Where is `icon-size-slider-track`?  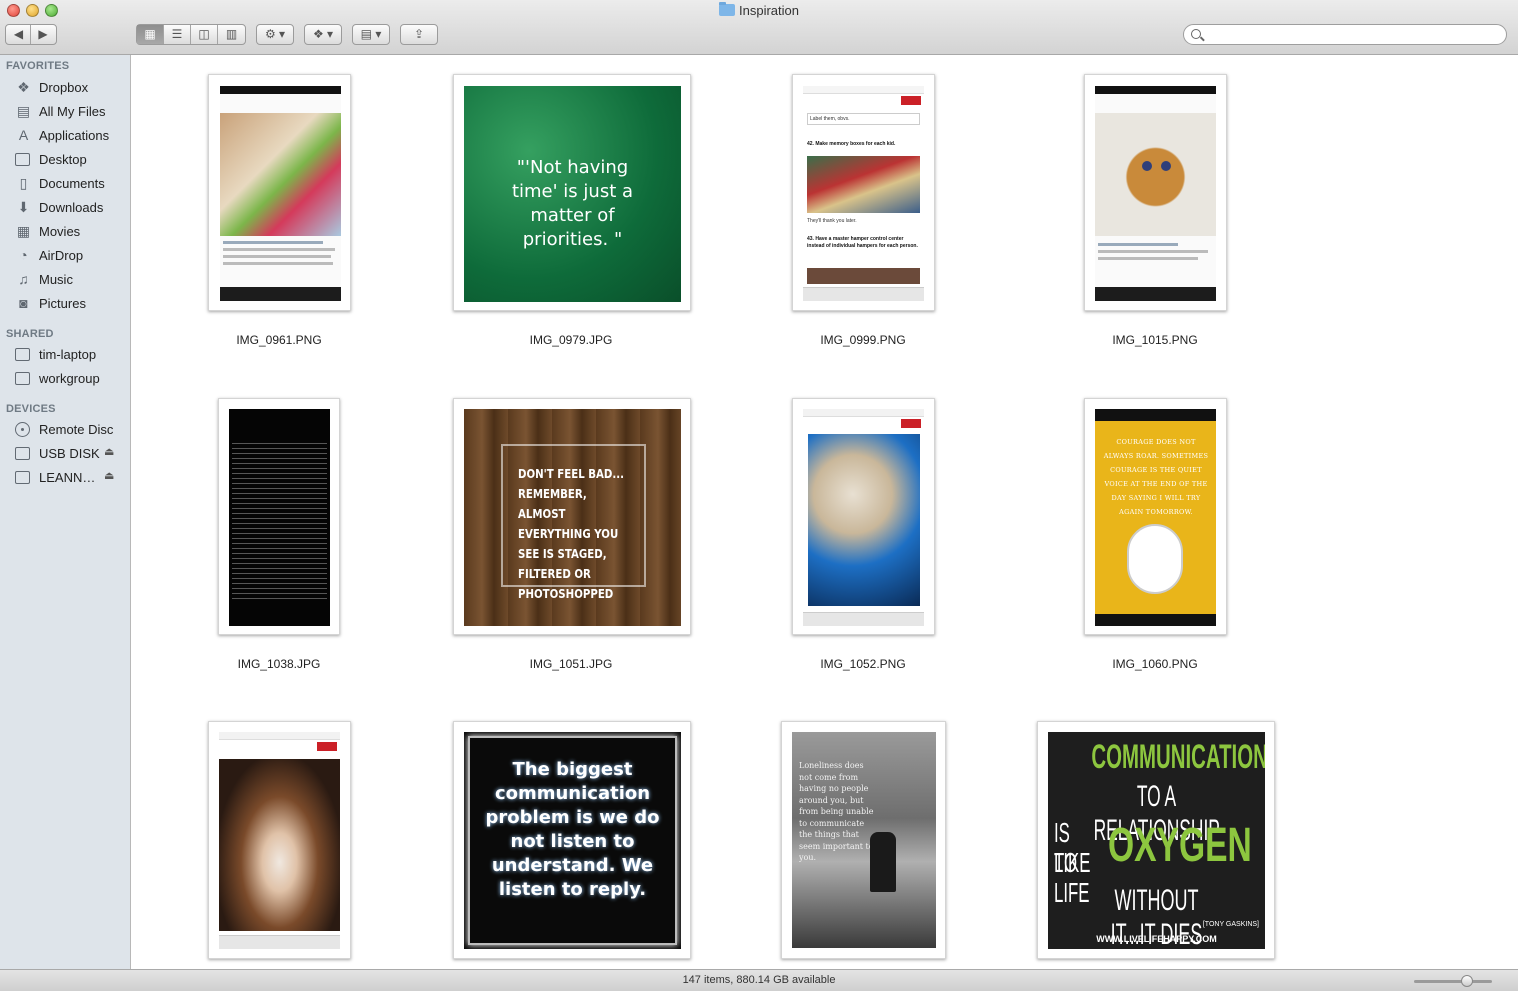 icon-size-slider-track is located at coordinates (1453, 981).